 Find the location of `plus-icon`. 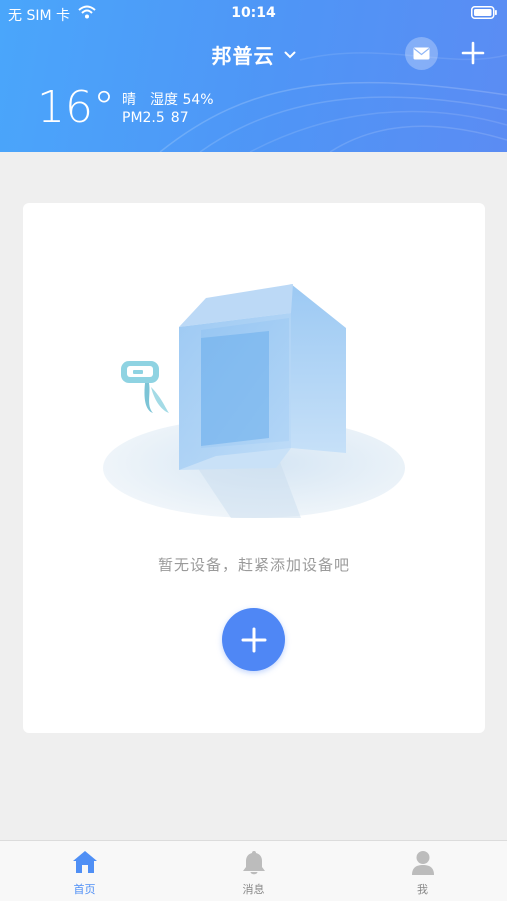

plus-icon is located at coordinates (253, 639).